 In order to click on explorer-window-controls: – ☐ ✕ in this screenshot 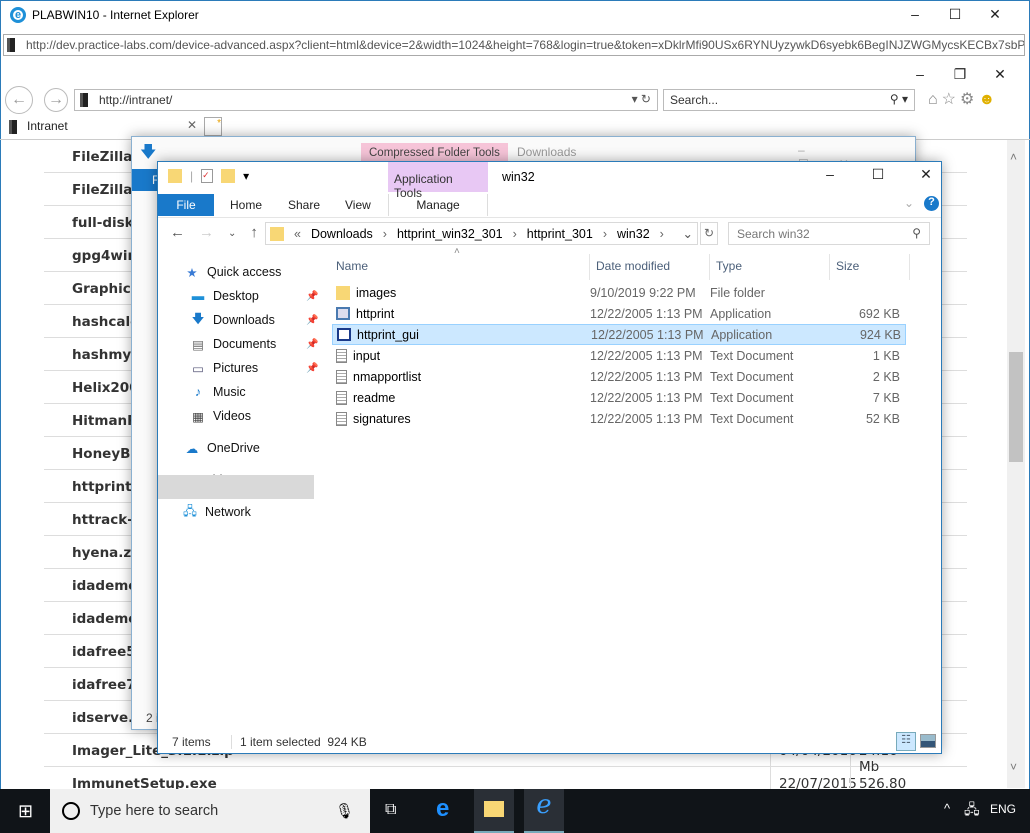, I will do `click(878, 174)`.